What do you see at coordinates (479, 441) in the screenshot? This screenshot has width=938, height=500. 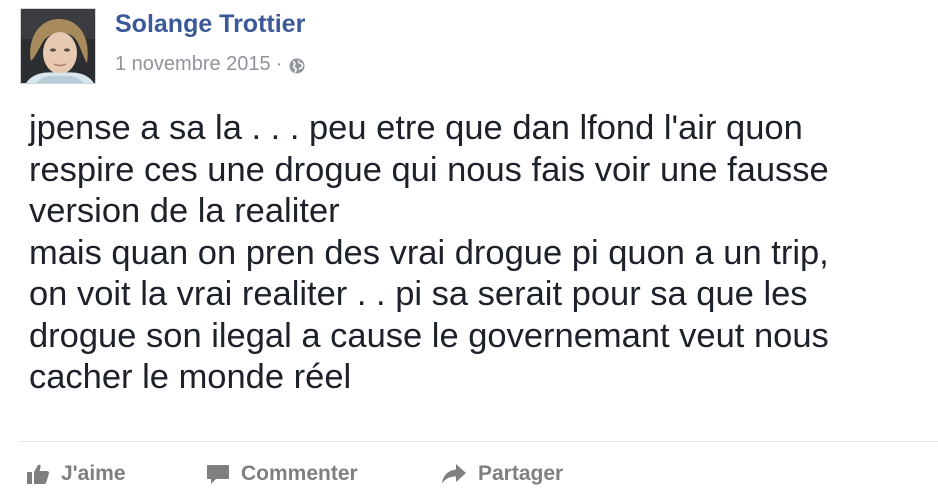 I see `divider` at bounding box center [479, 441].